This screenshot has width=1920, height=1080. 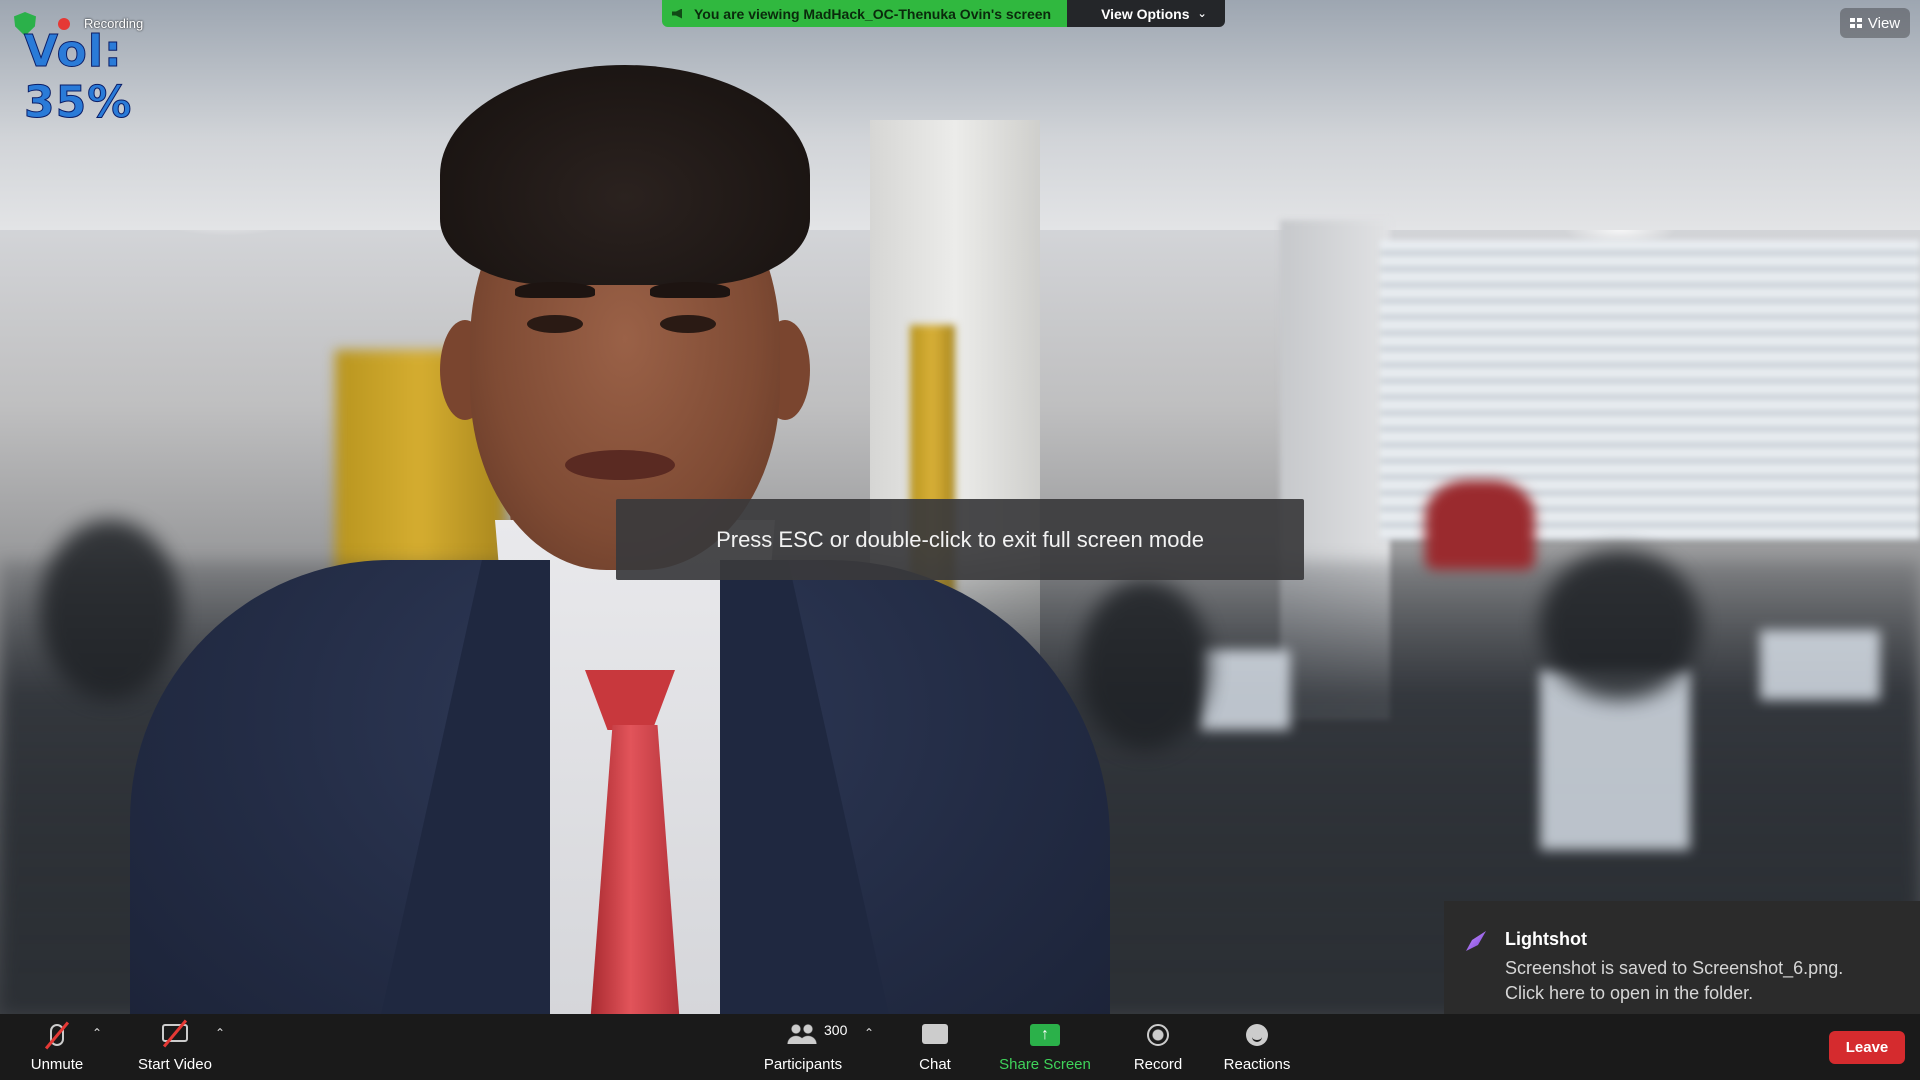 What do you see at coordinates (620, 465) in the screenshot?
I see `presenter-mouth` at bounding box center [620, 465].